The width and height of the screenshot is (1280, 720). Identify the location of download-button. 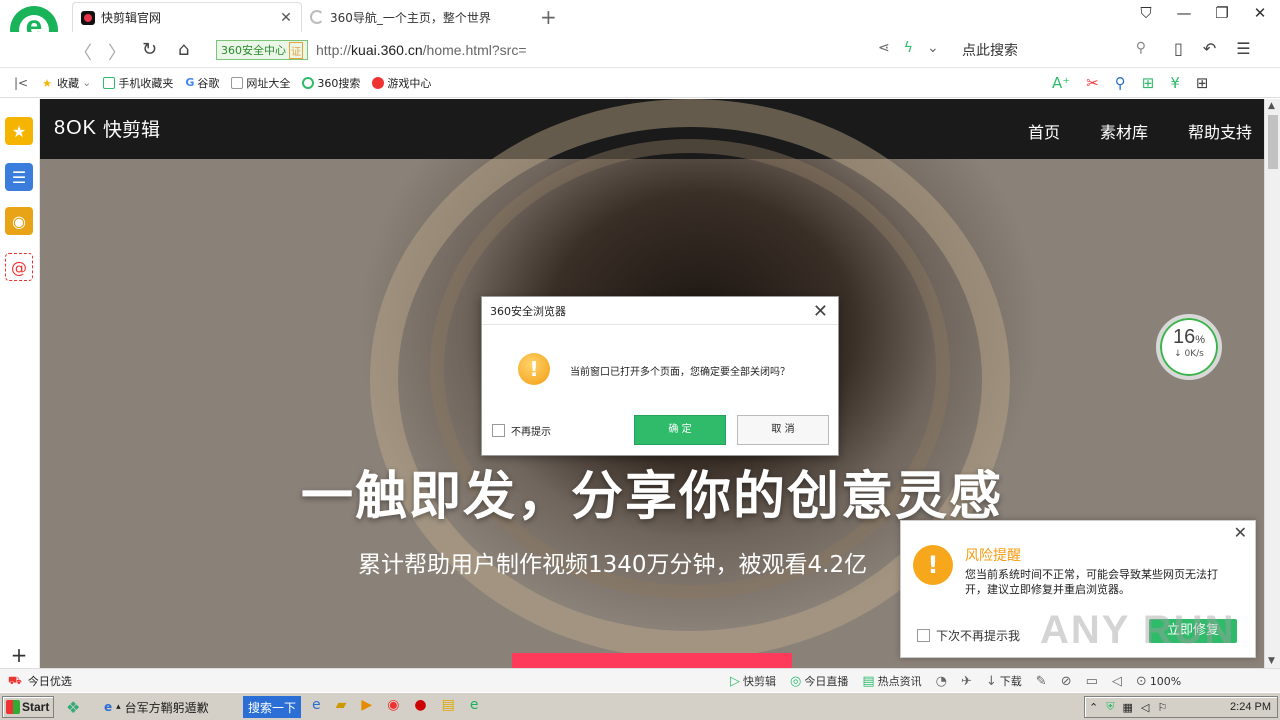
(652, 660).